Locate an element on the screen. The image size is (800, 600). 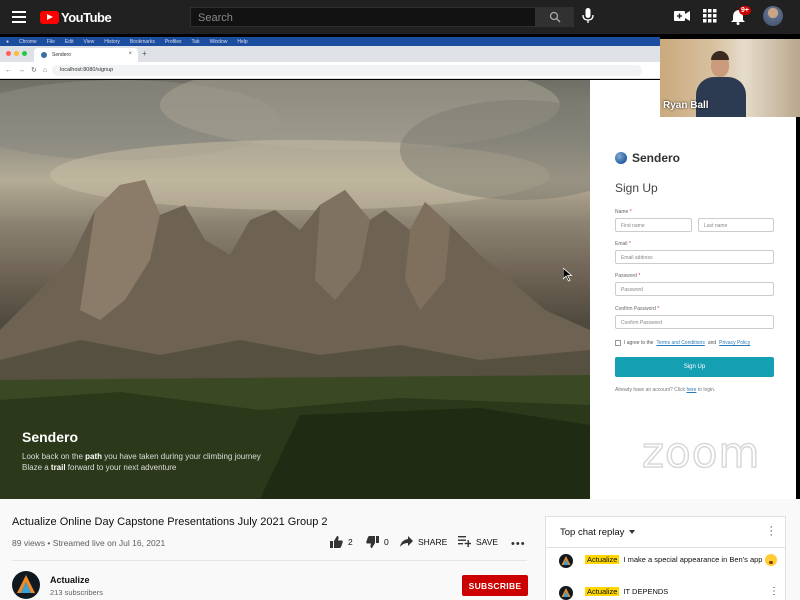
channel-name: Actualize is located at coordinates (70, 580).